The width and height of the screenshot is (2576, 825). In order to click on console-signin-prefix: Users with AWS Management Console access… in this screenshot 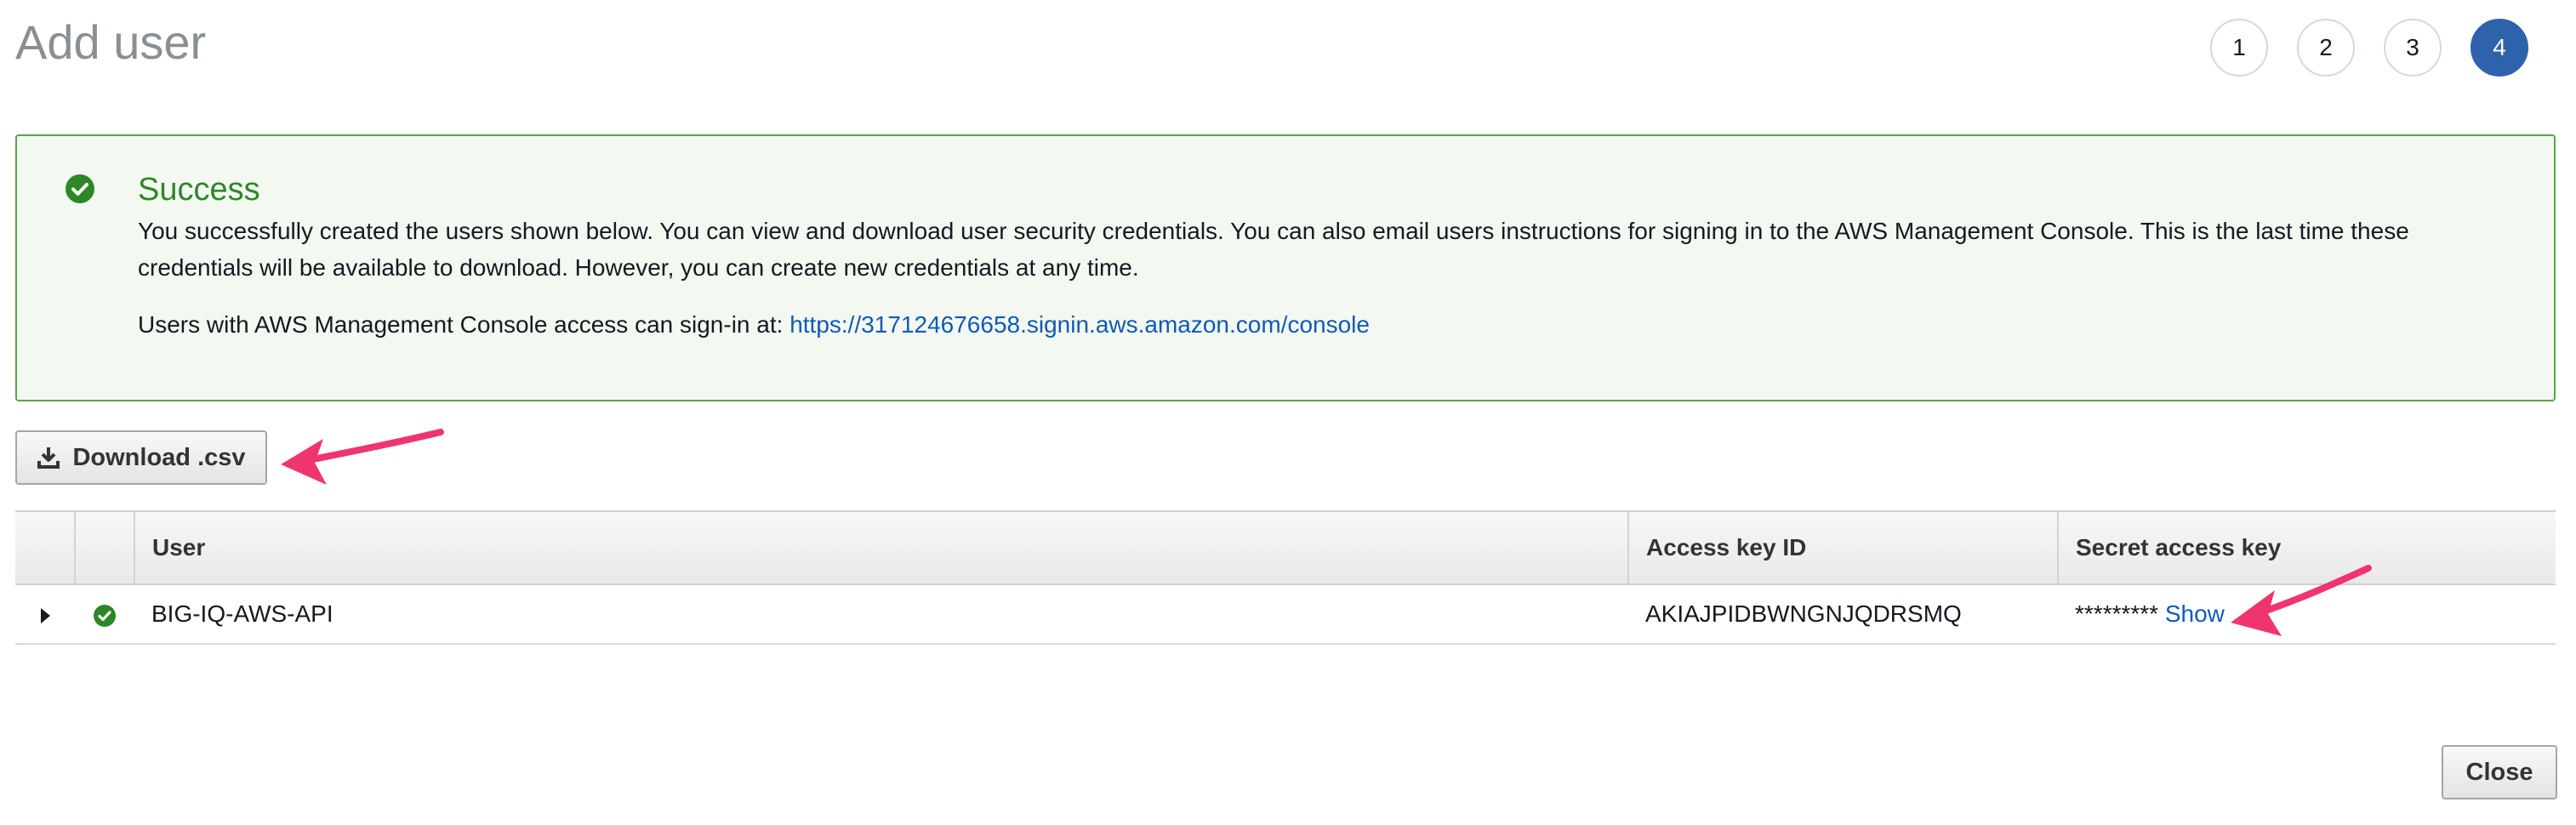, I will do `click(464, 324)`.